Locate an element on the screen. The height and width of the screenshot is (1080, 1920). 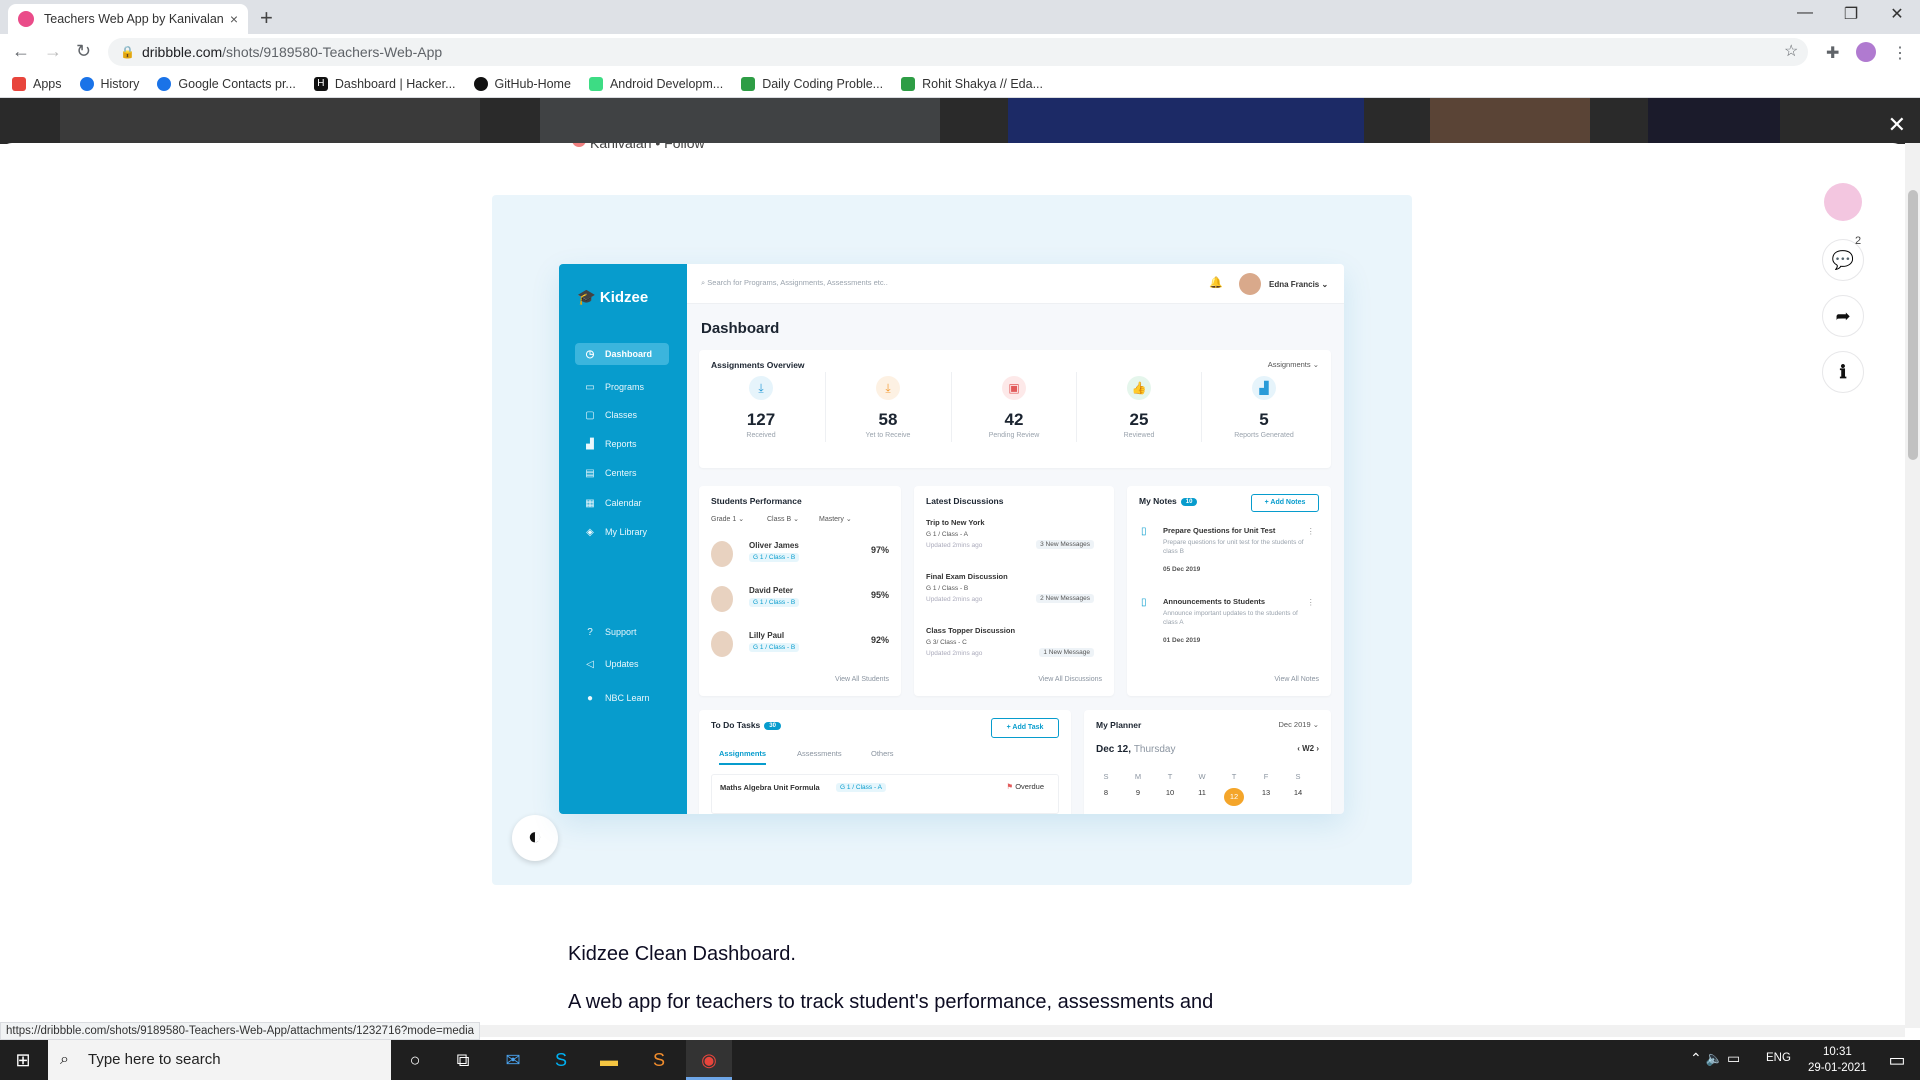
nav-label: Support is located at coordinates (621, 632).